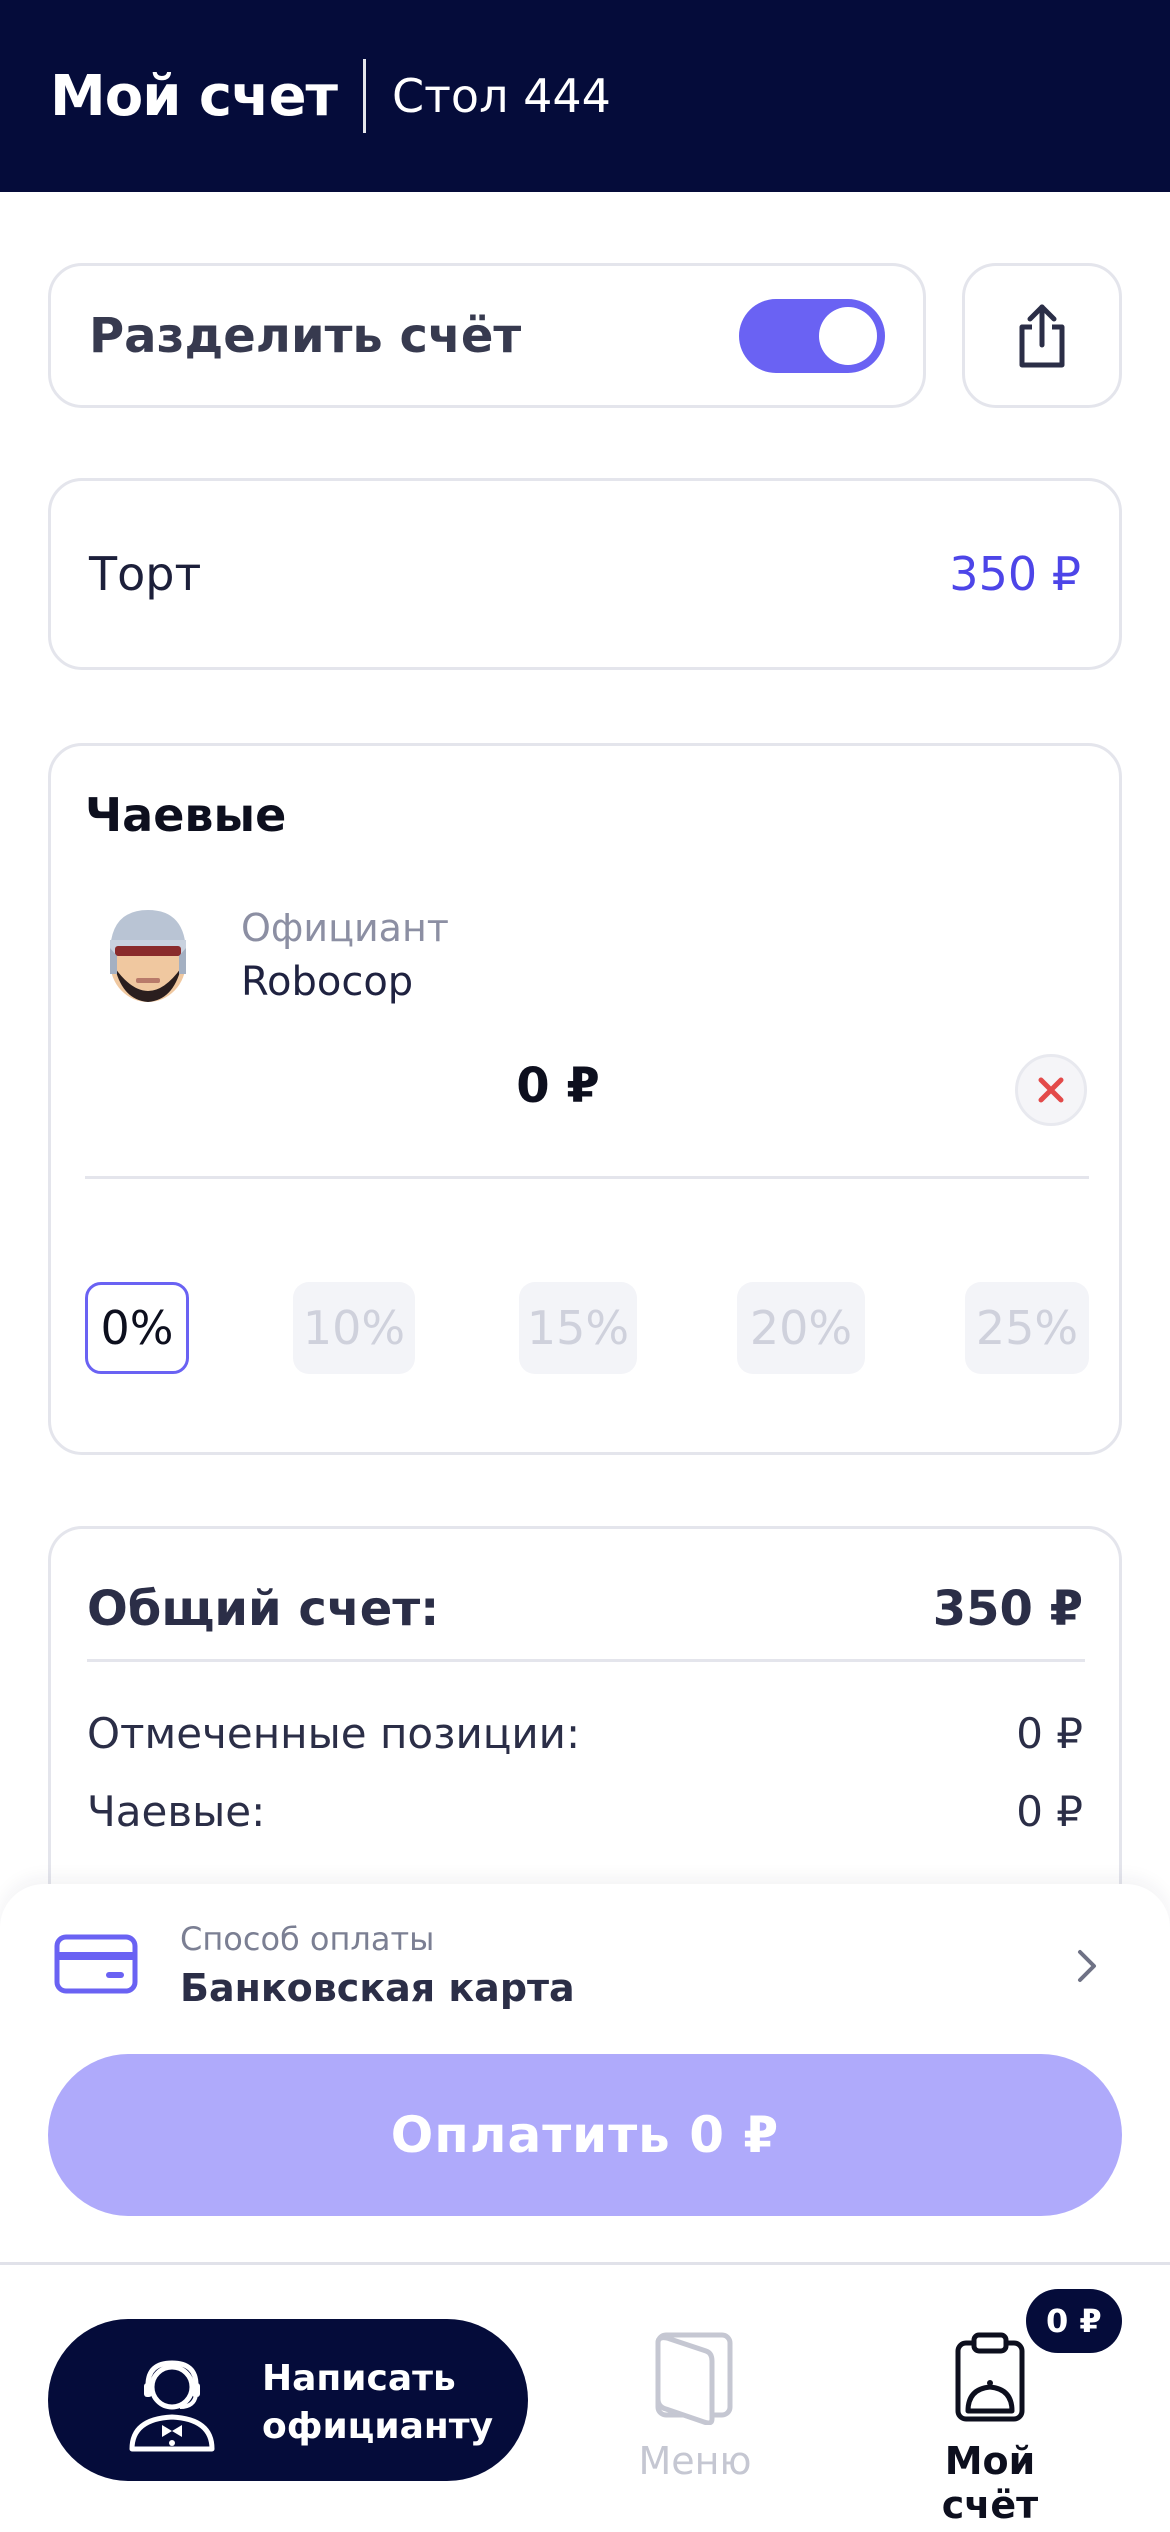 The height and width of the screenshot is (2532, 1170). Describe the element at coordinates (365, 96) in the screenshot. I see `header-separator` at that location.